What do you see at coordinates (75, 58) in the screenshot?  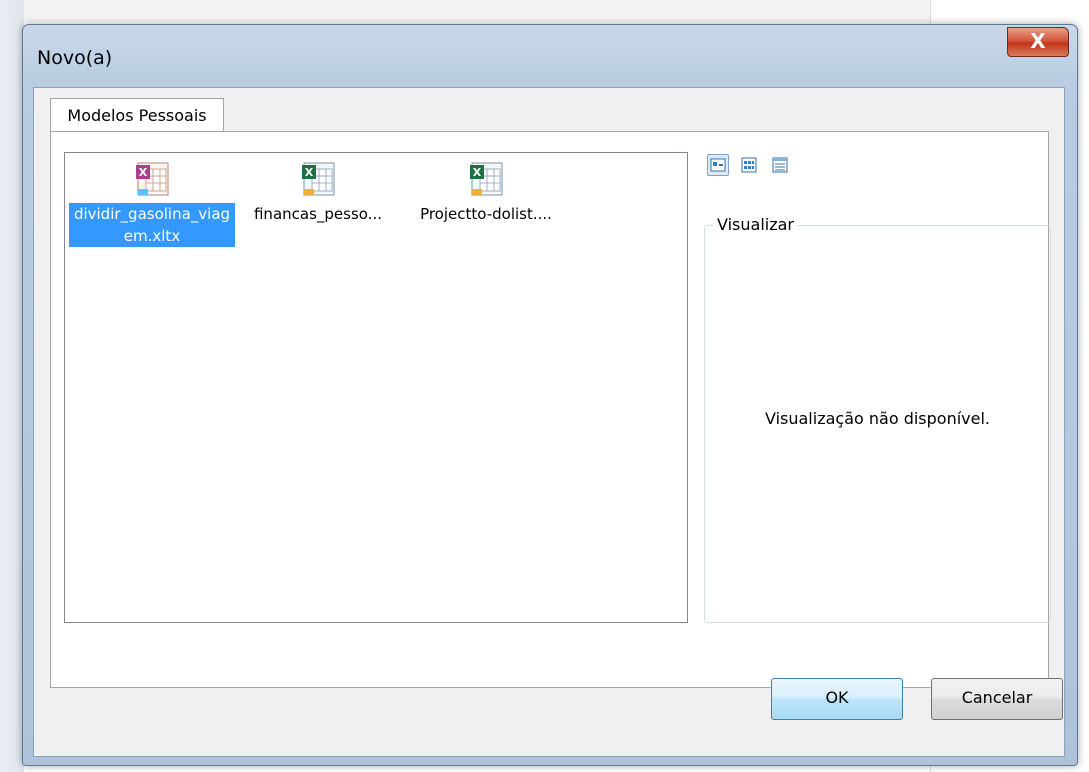 I see `dialog-title: Novo(a)` at bounding box center [75, 58].